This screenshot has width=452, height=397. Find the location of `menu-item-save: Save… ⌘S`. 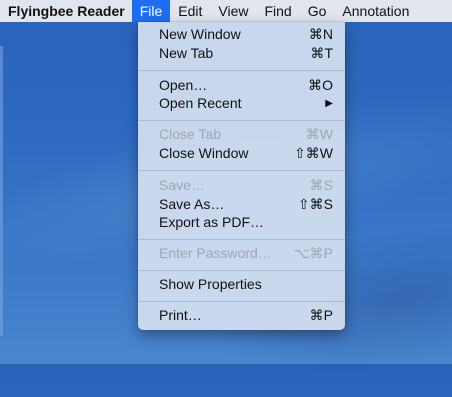

menu-item-save: Save… ⌘S is located at coordinates (241, 185).